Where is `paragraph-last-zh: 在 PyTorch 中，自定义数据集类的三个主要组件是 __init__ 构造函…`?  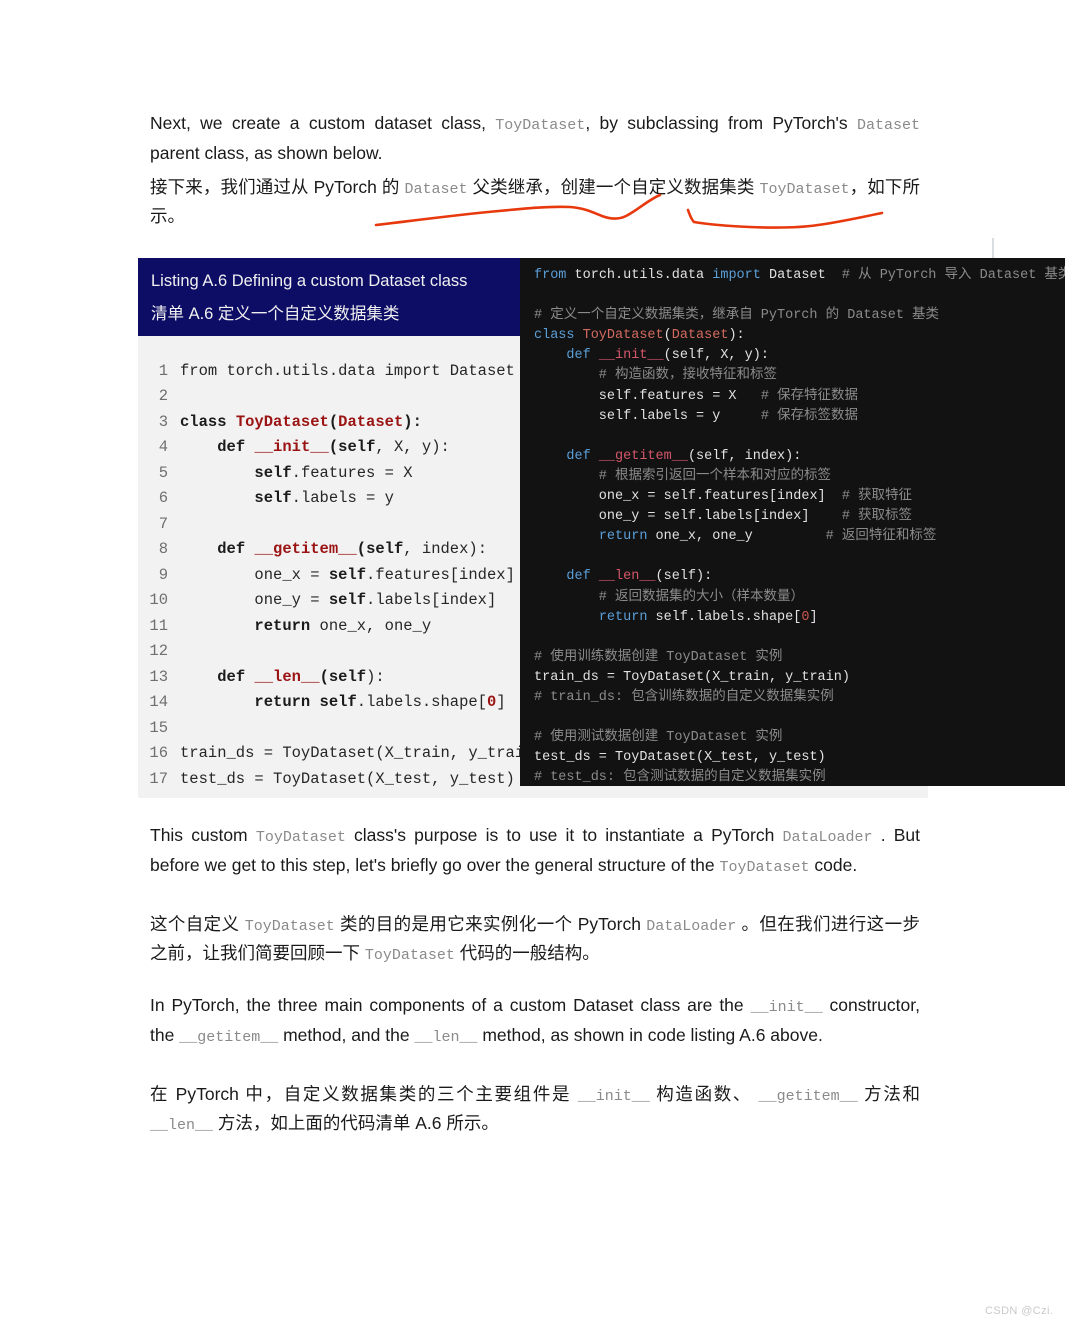
paragraph-last-zh: 在 PyTorch 中，自定义数据集类的三个主要组件是 __init__ 构造函… is located at coordinates (535, 1110).